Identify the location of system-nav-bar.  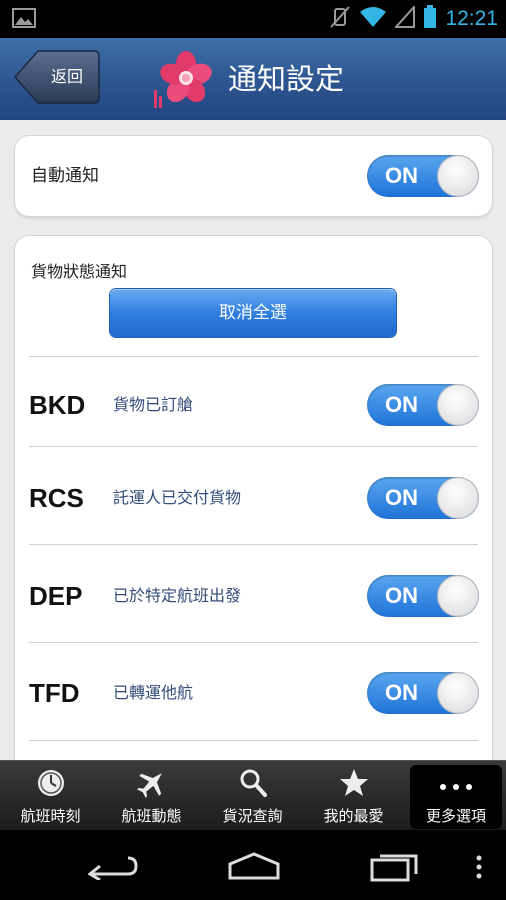
(253, 865).